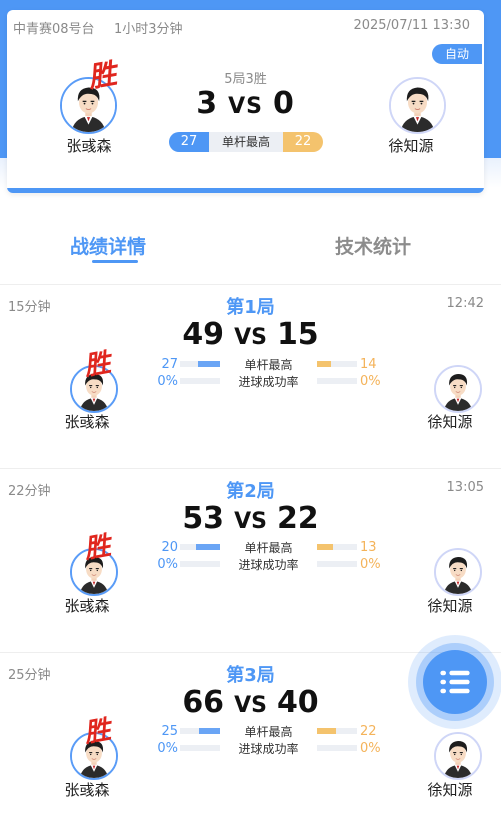 This screenshot has width=501, height=818. I want to click on highest-break-pill: 27 单杆最高 22, so click(246, 142).